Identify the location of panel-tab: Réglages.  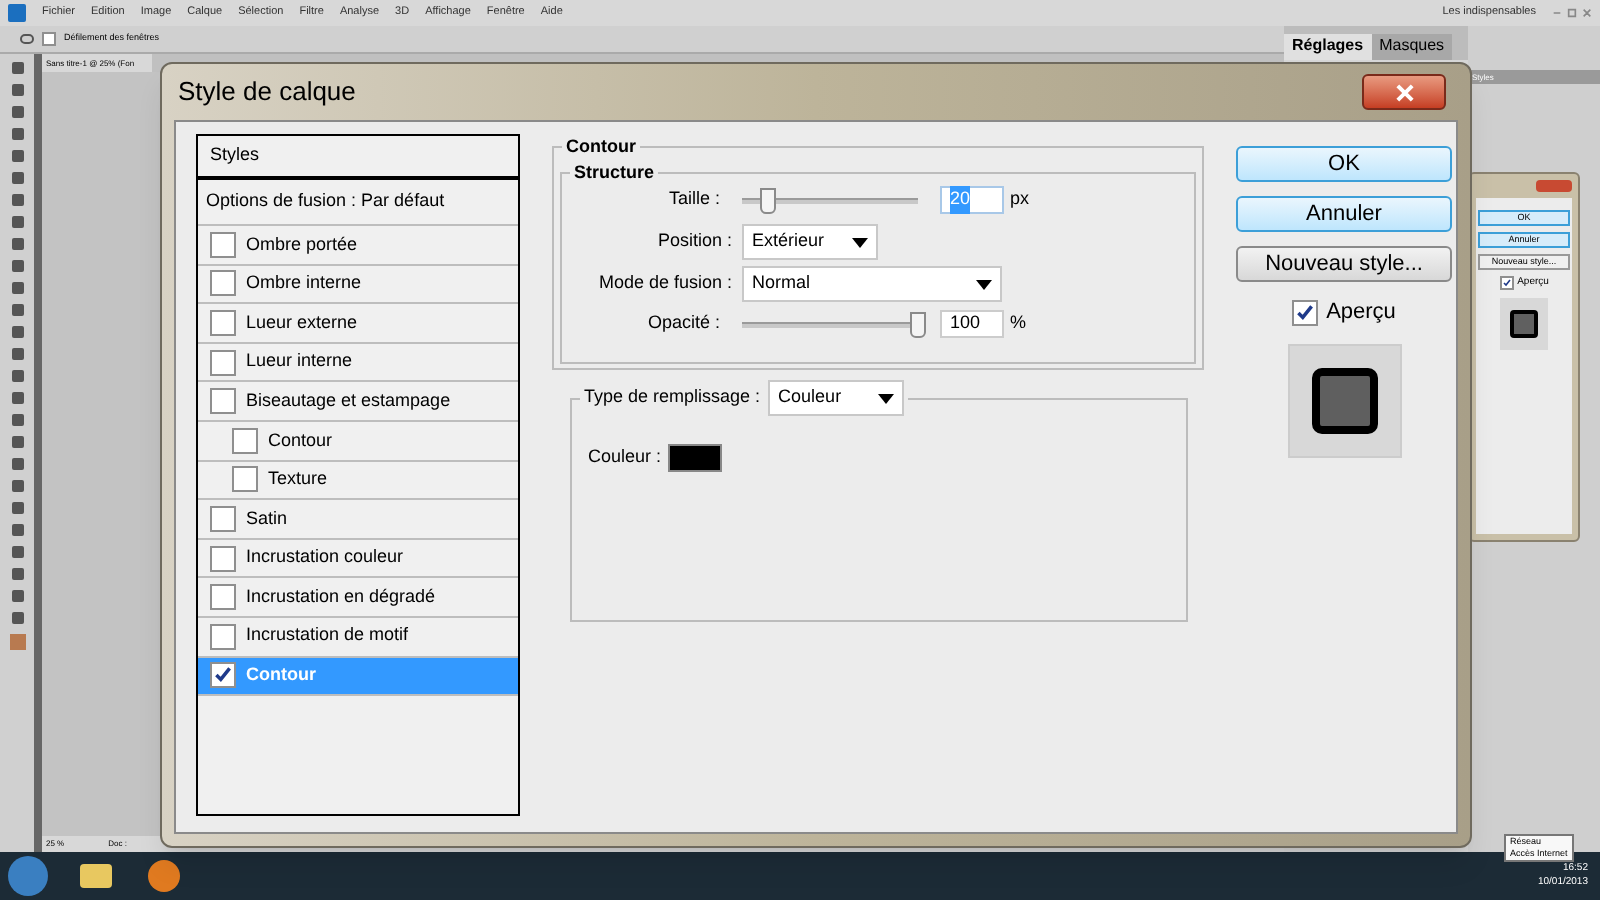
(1328, 47).